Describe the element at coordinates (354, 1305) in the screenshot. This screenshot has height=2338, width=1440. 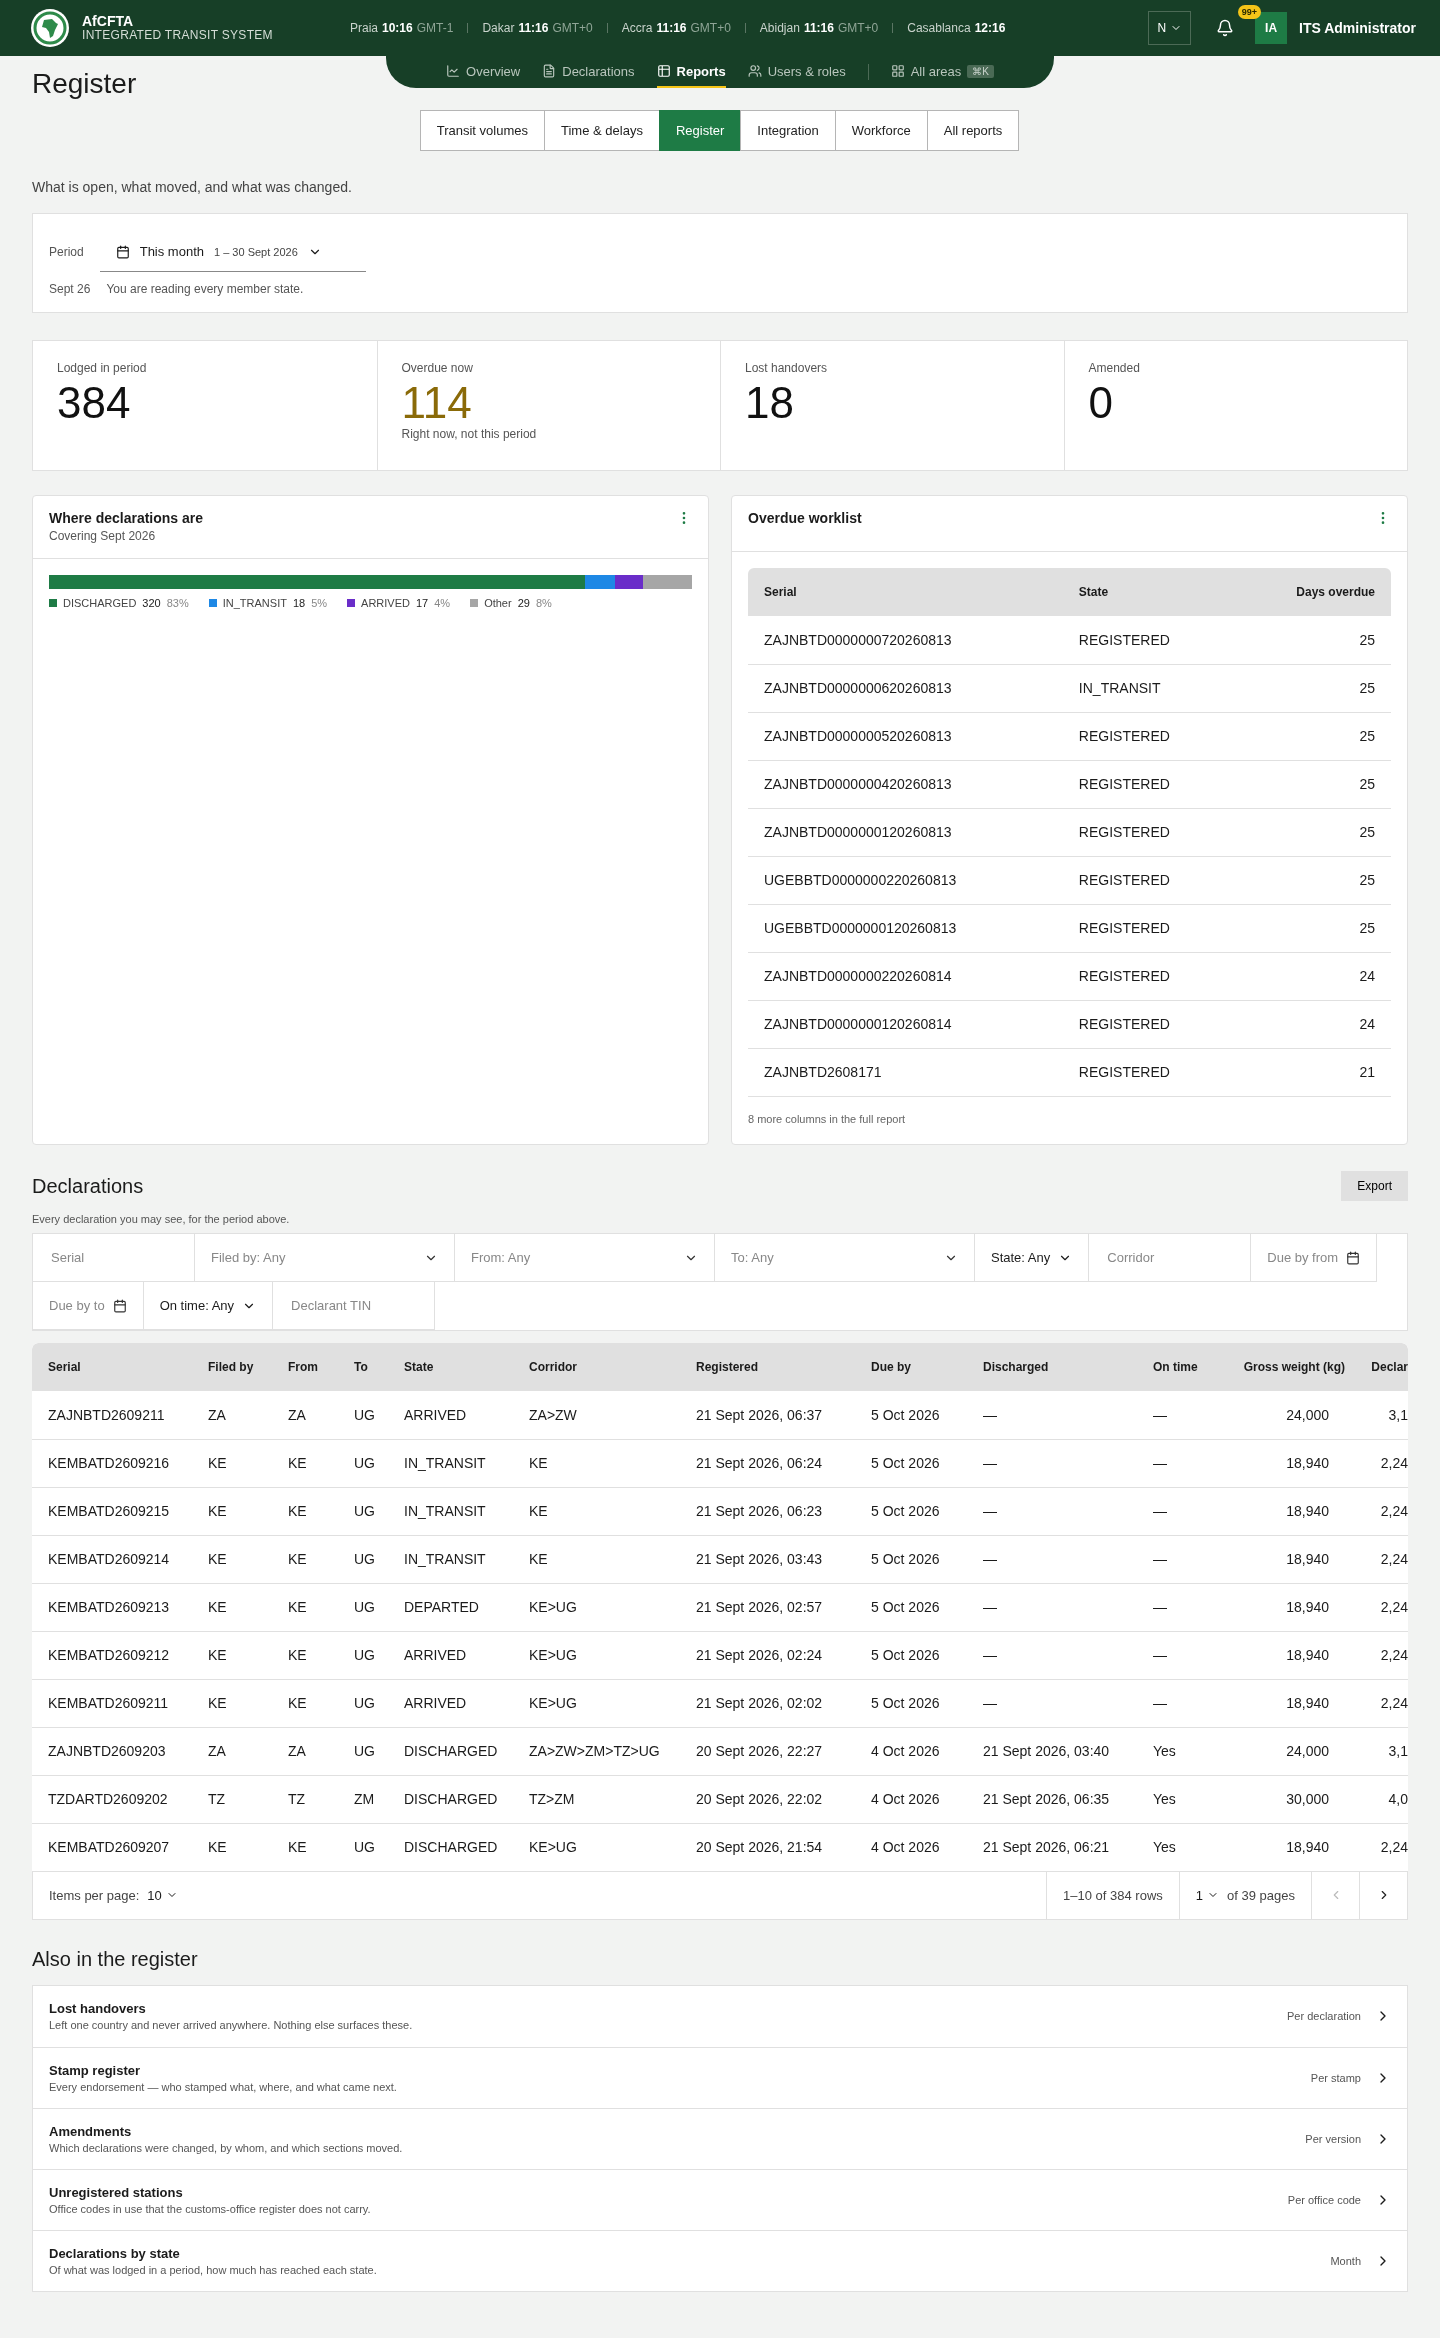
I see `filter-field: Declarant TIN` at that location.